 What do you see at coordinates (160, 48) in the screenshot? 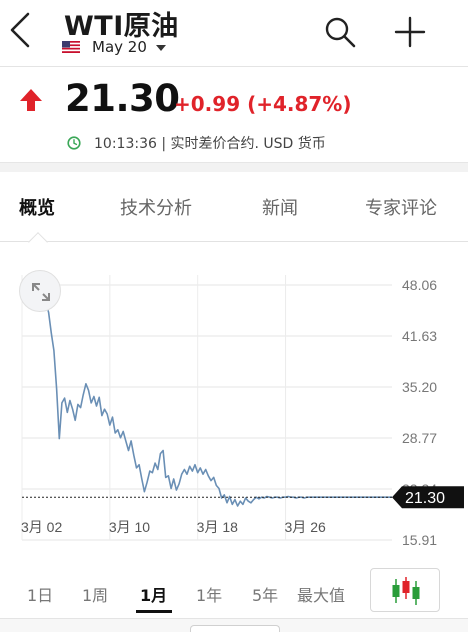
I see `caret-down-icon` at bounding box center [160, 48].